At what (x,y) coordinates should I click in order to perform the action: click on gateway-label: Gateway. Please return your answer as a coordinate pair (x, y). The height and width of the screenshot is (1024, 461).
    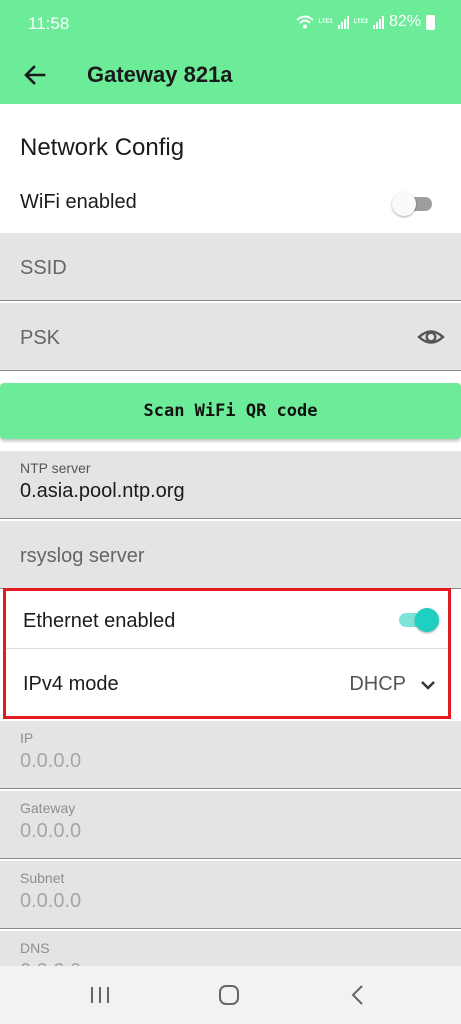
    Looking at the image, I should click on (48, 808).